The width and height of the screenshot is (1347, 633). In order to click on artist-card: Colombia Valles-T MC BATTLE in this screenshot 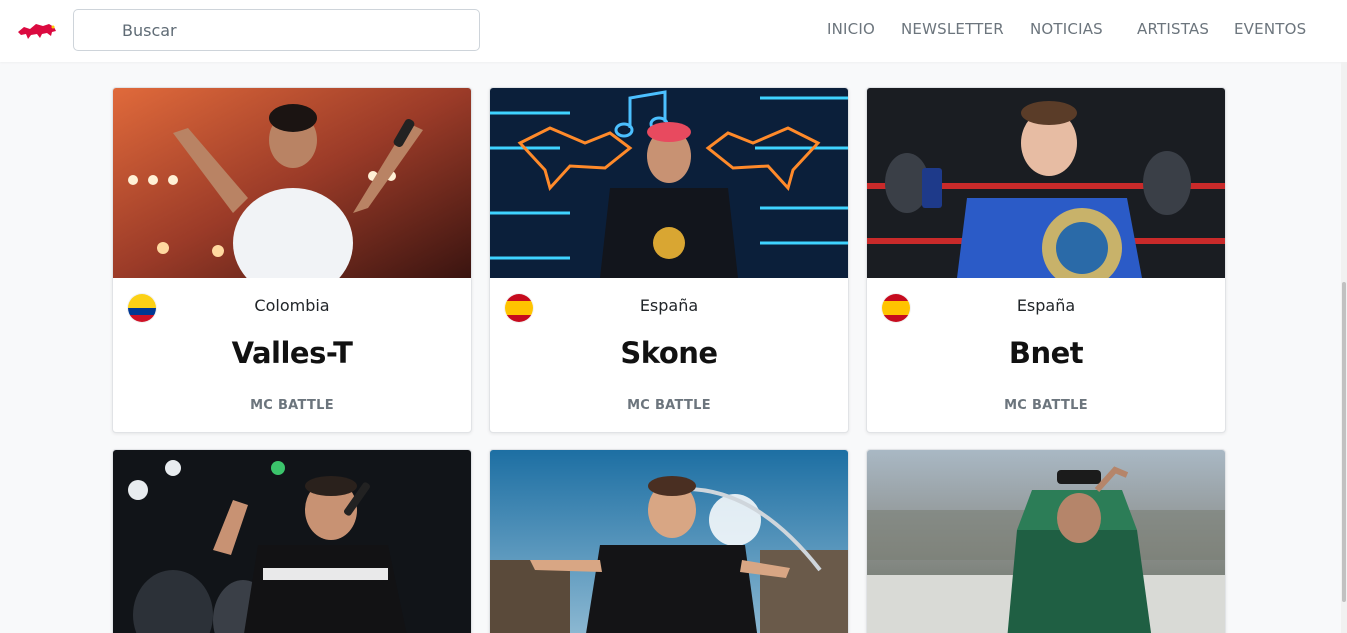, I will do `click(292, 260)`.